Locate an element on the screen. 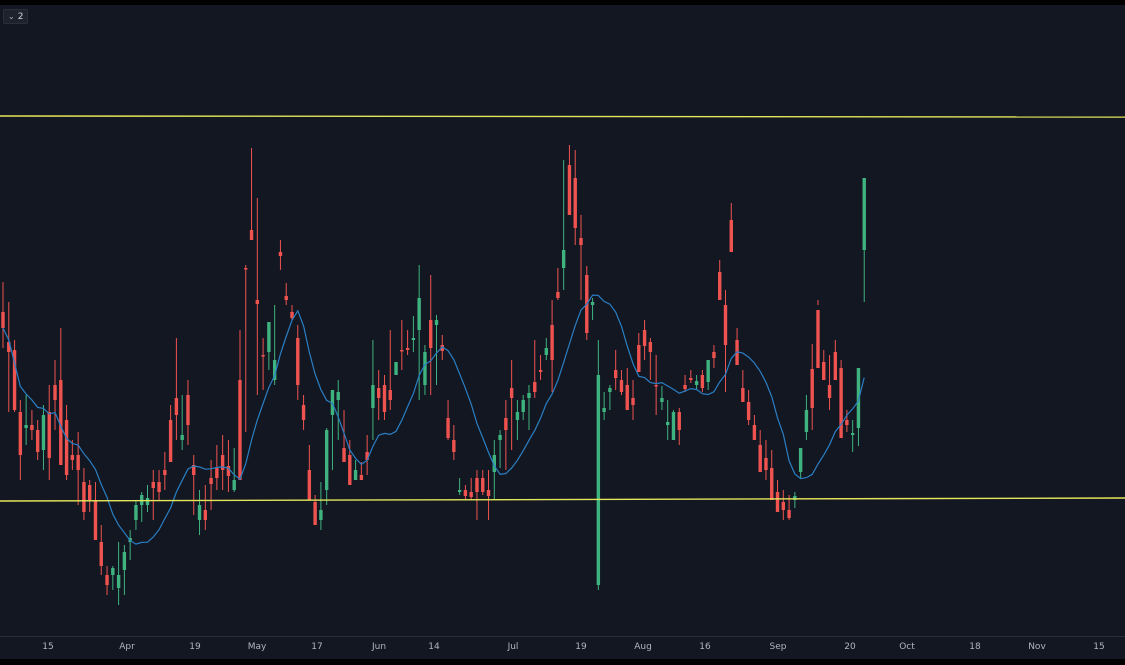  x-tick-label: 19 is located at coordinates (581, 647).